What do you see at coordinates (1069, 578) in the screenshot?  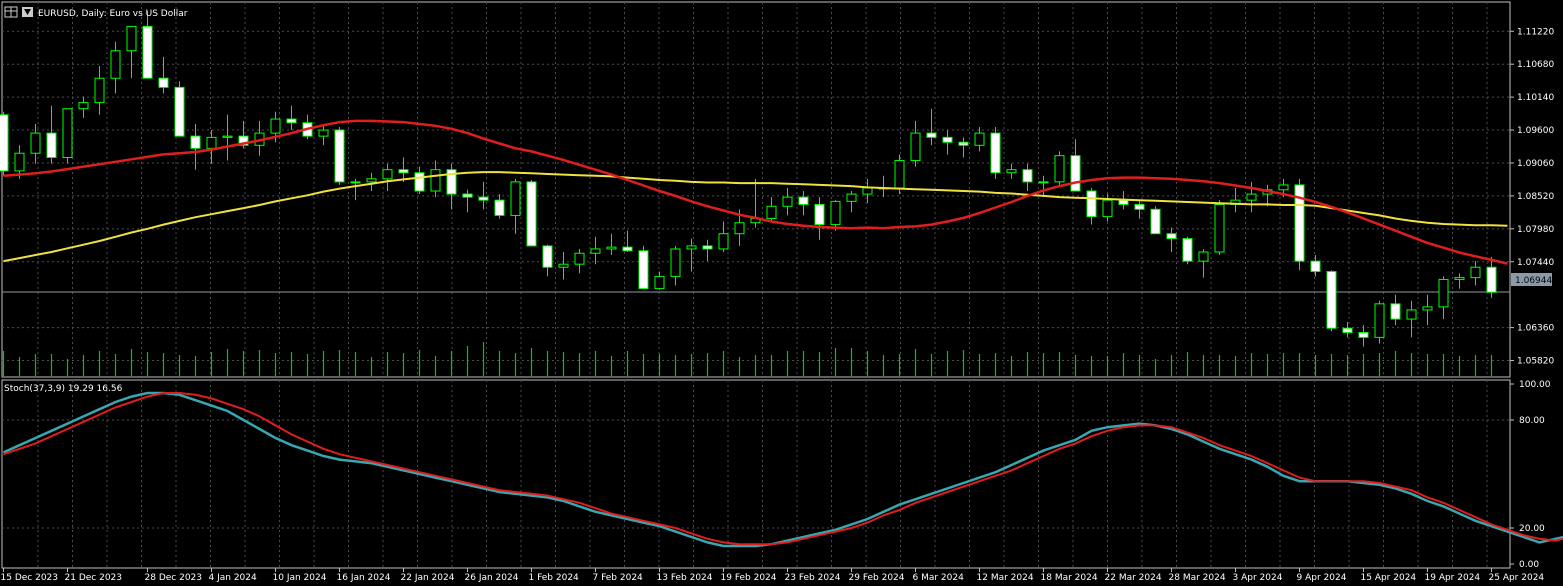 I see `x-tick-label: 18 Mar 2024` at bounding box center [1069, 578].